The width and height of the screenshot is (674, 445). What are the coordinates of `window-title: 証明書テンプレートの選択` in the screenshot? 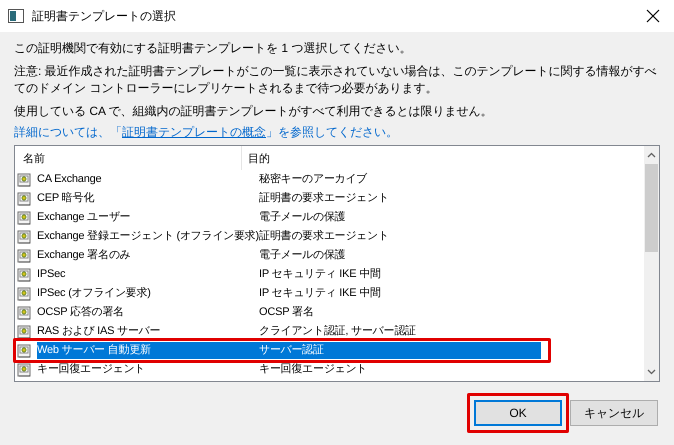 It's located at (104, 16).